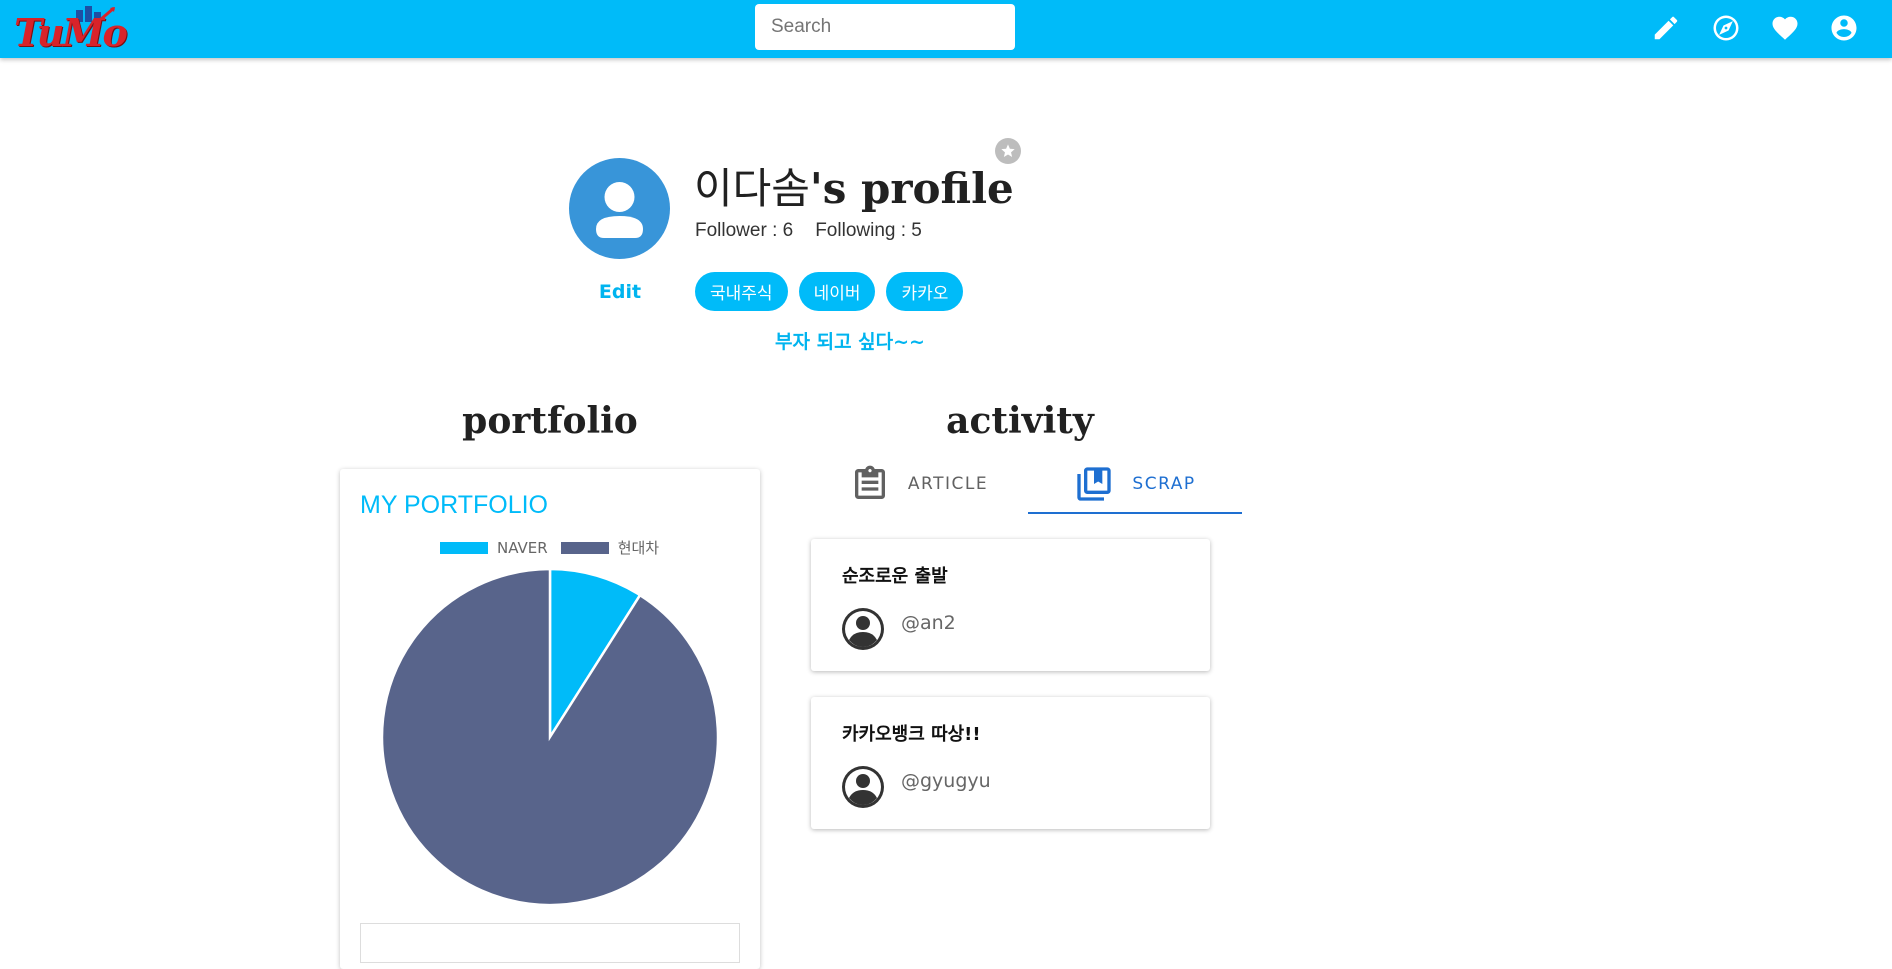 The image size is (1892, 969). I want to click on pie-slice-현대차, so click(550, 738).